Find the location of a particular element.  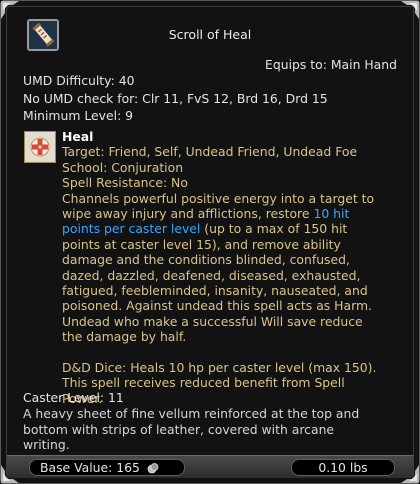

spell-name: Heal is located at coordinates (78, 136).